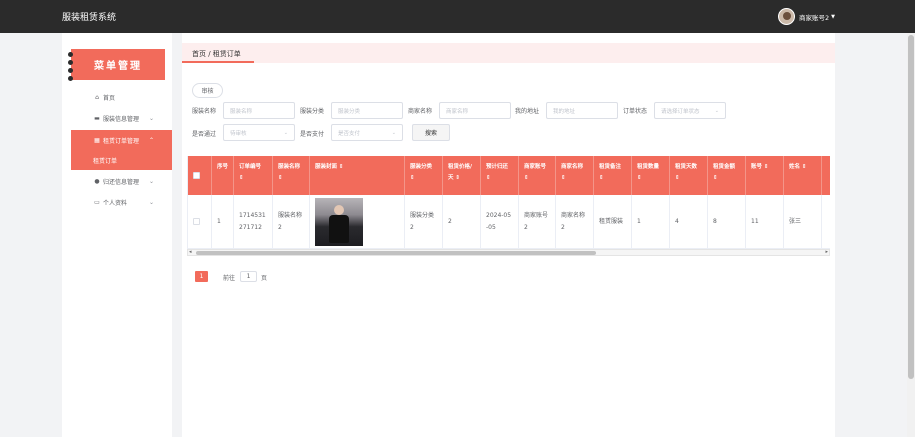 The height and width of the screenshot is (437, 915). I want to click on column-header: 预计归还 ⇕, so click(500, 175).